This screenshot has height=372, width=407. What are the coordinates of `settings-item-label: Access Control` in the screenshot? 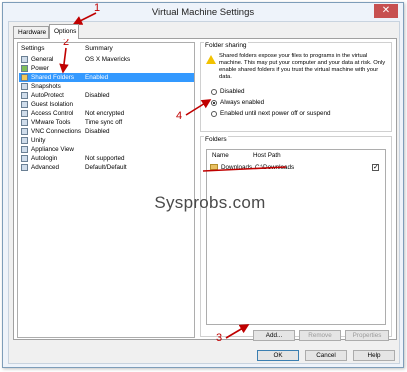 It's located at (52, 113).